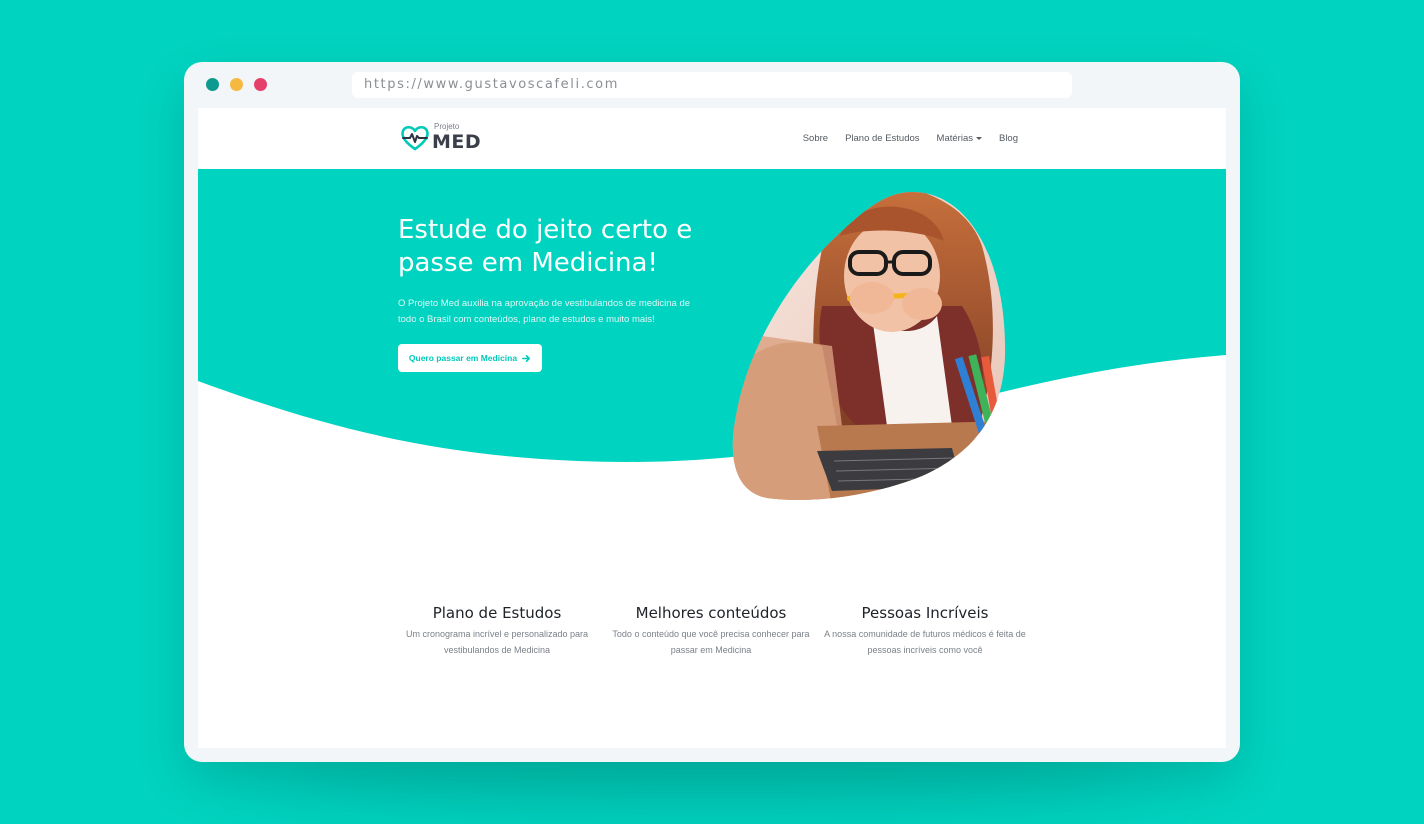  I want to click on caret-down-icon, so click(978, 138).